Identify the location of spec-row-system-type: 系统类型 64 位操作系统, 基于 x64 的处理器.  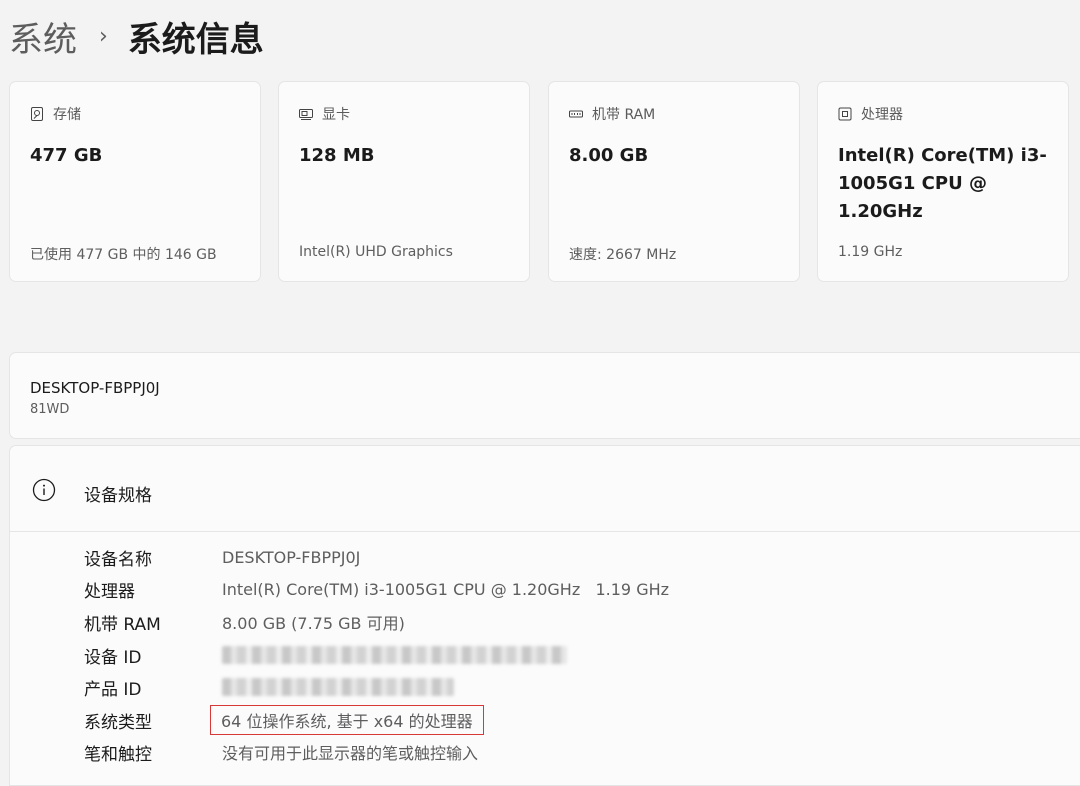
(284, 720).